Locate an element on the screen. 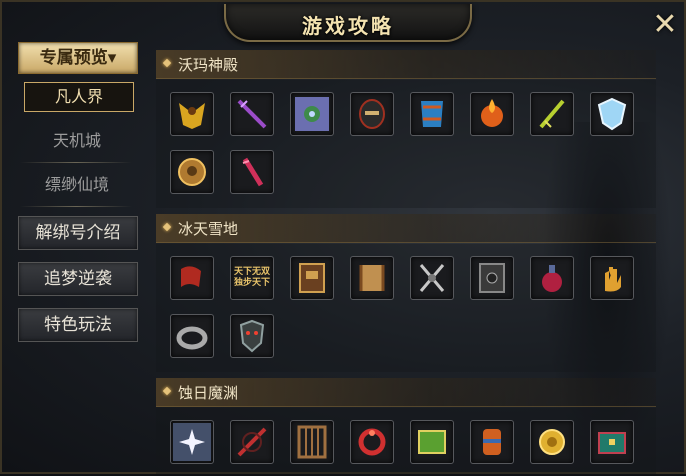  crimson-blade-icon-art is located at coordinates (253, 172).